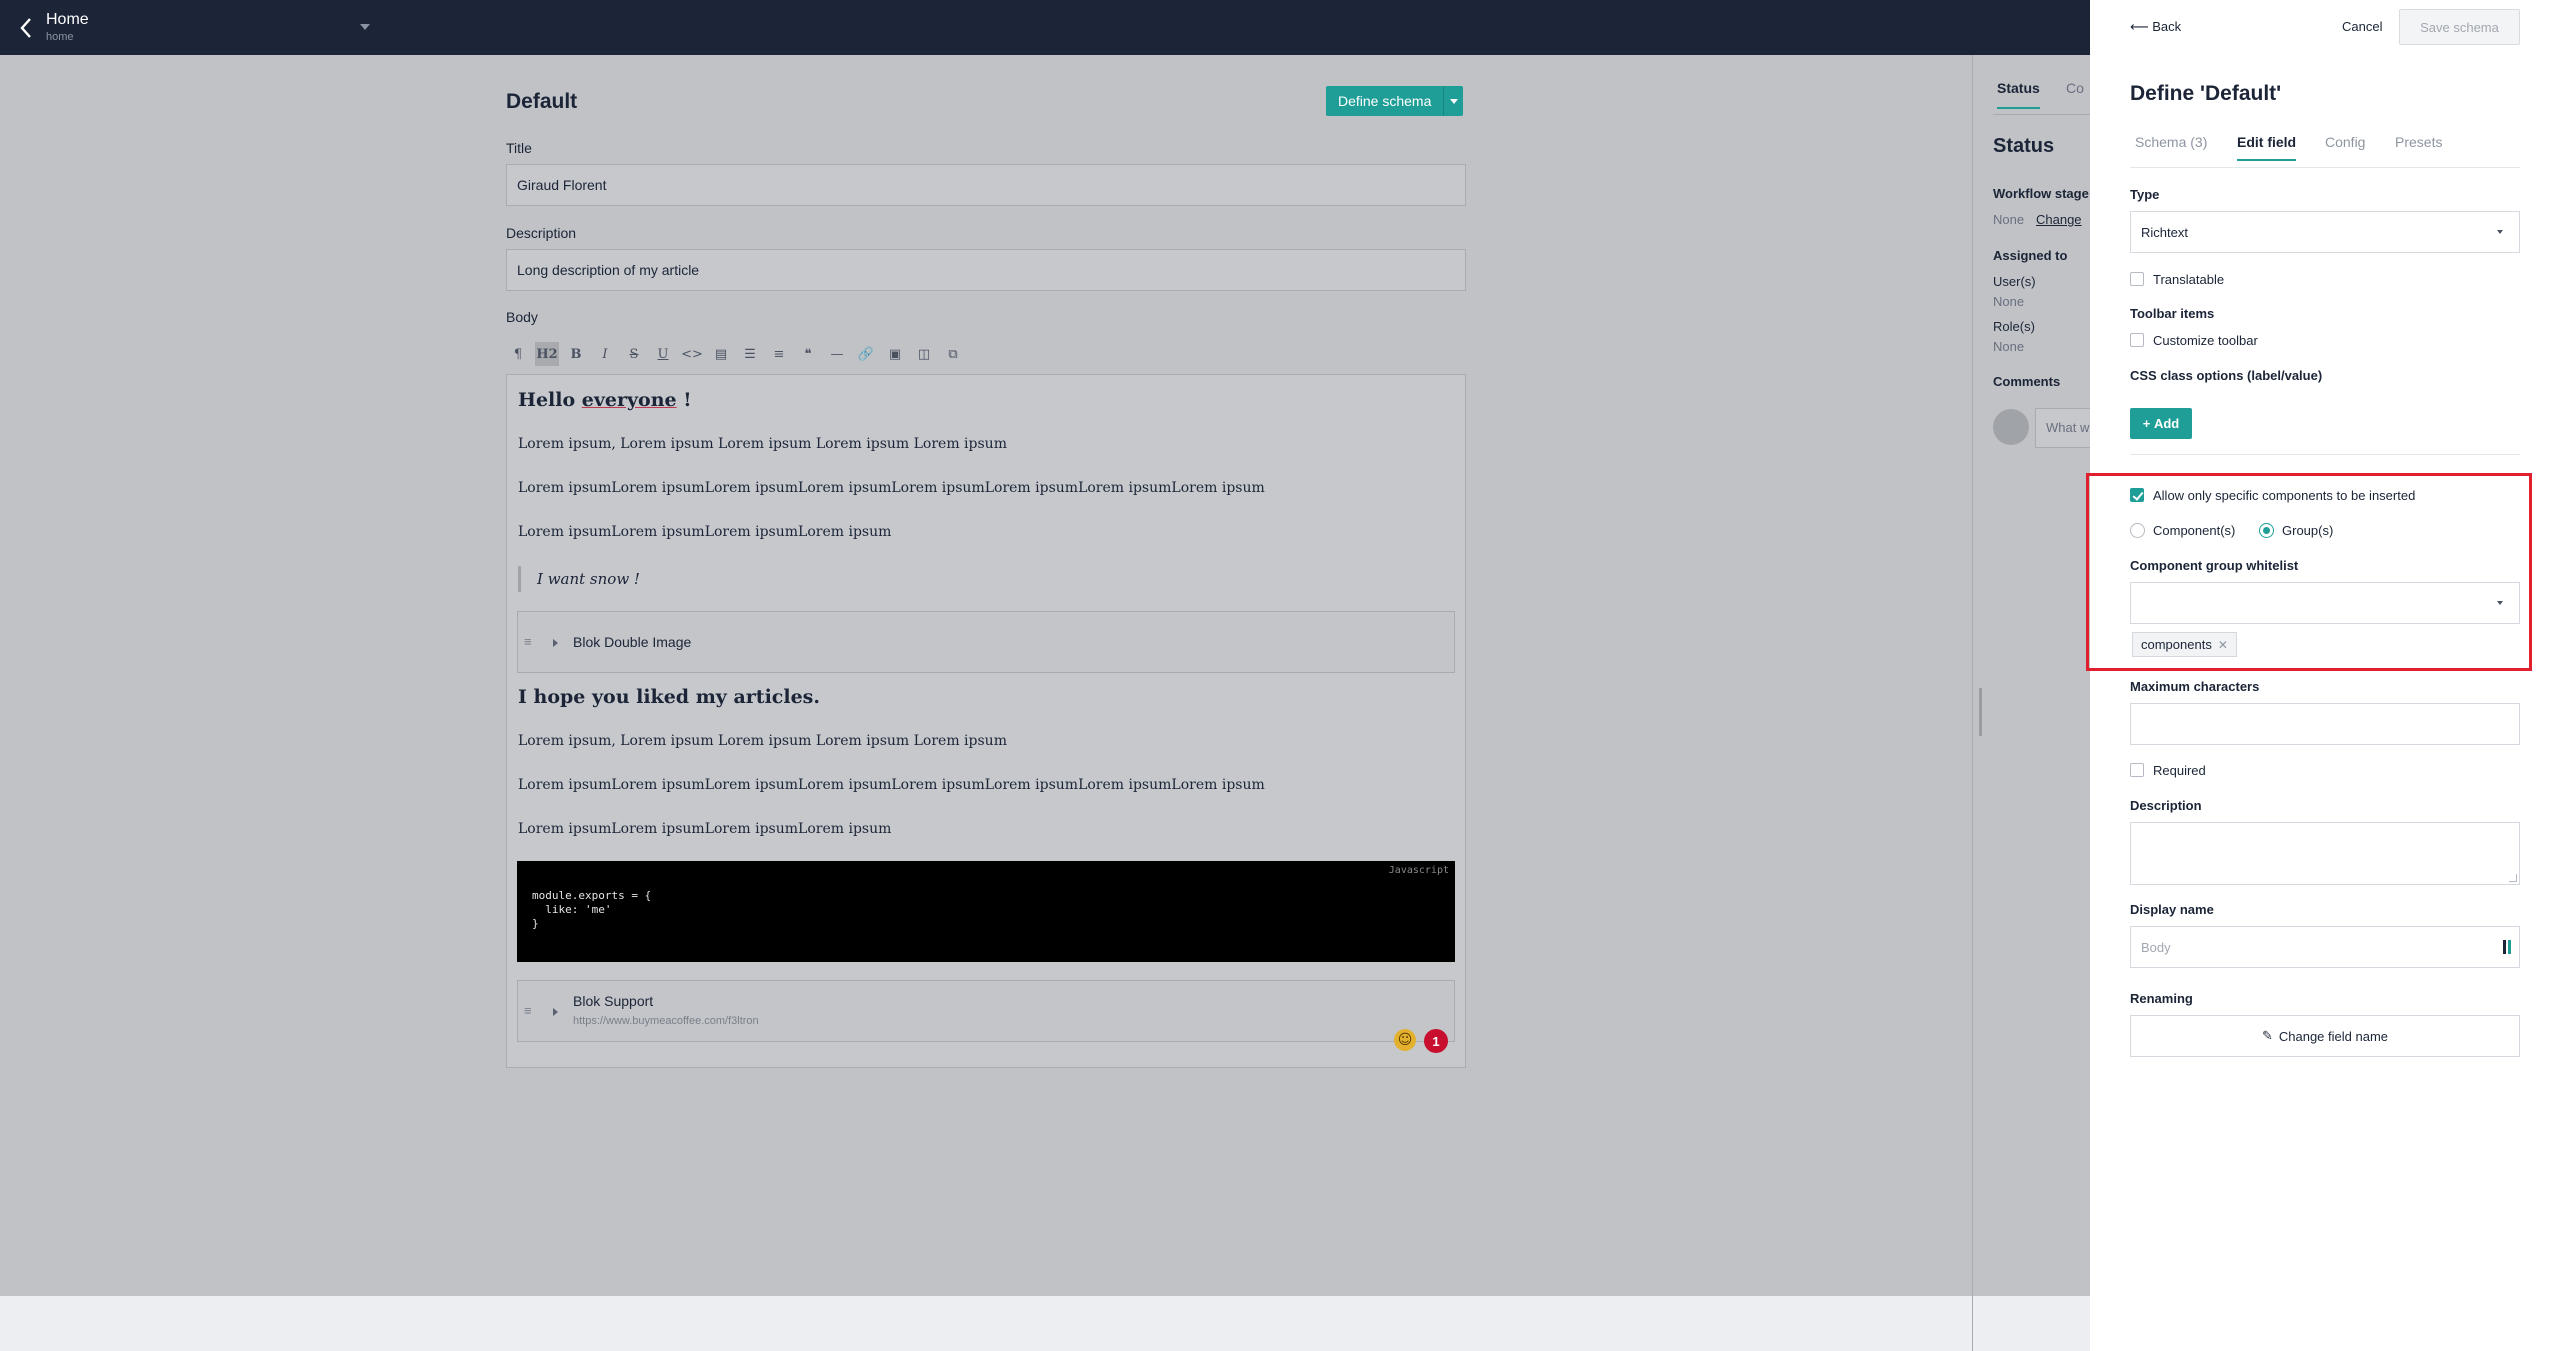 The height and width of the screenshot is (1351, 2560). I want to click on css-class-label: CSS class options (label/value), so click(2226, 375).